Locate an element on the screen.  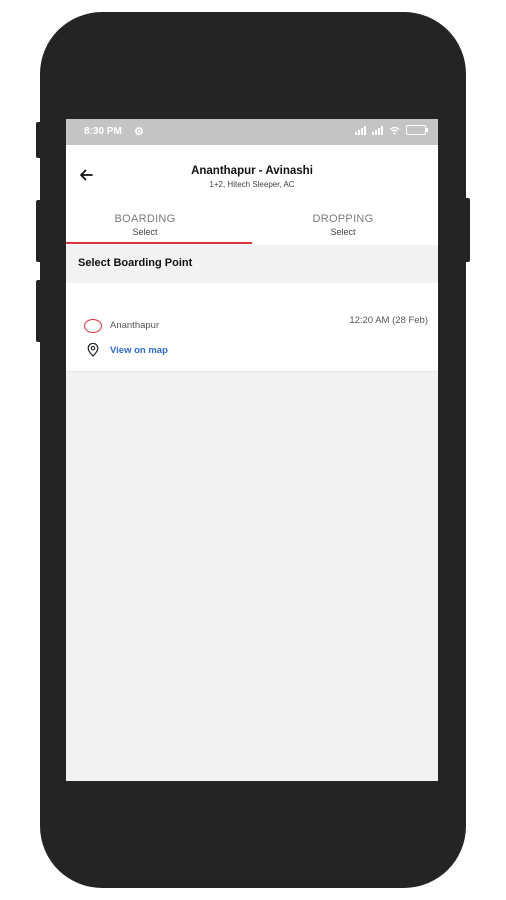
tab-dropping-sub: Select is located at coordinates (343, 232).